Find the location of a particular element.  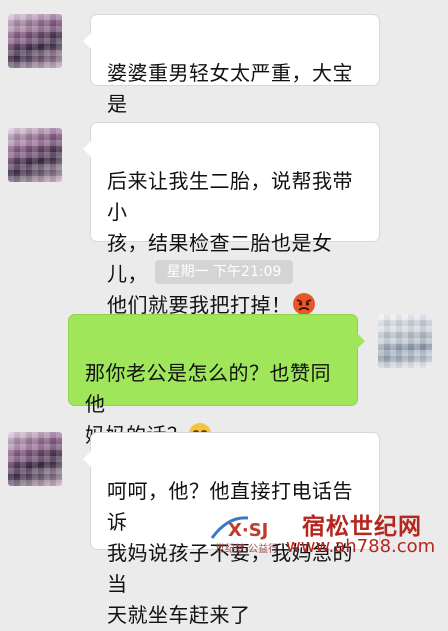

watermark-site-url: www.ah788.com is located at coordinates (361, 546).